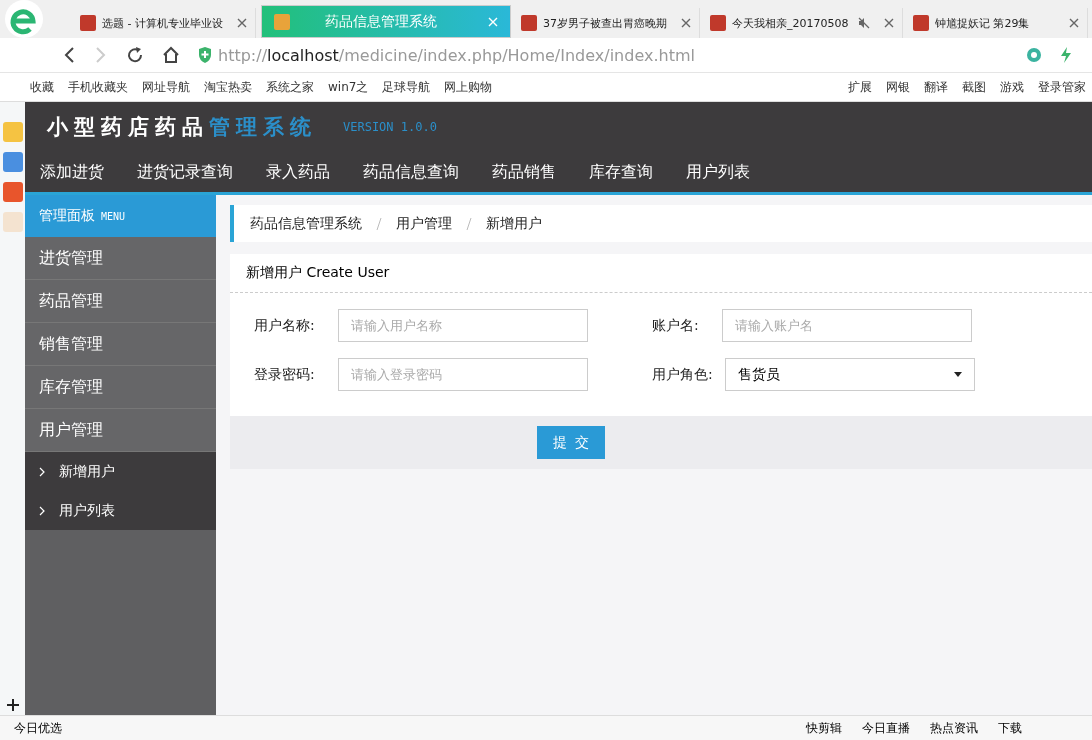  I want to click on reload-icon, so click(135, 55).